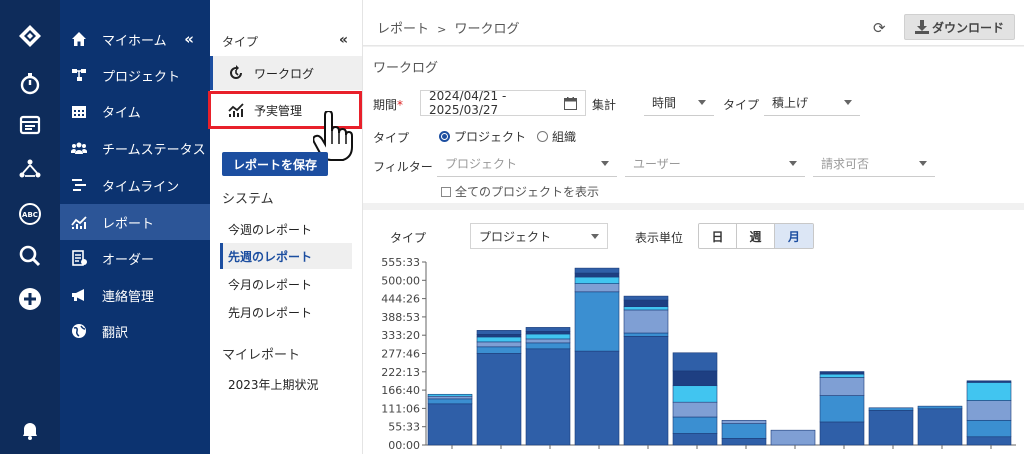 This screenshot has width=1024, height=454. Describe the element at coordinates (30, 256) in the screenshot. I see `search-icon` at that location.